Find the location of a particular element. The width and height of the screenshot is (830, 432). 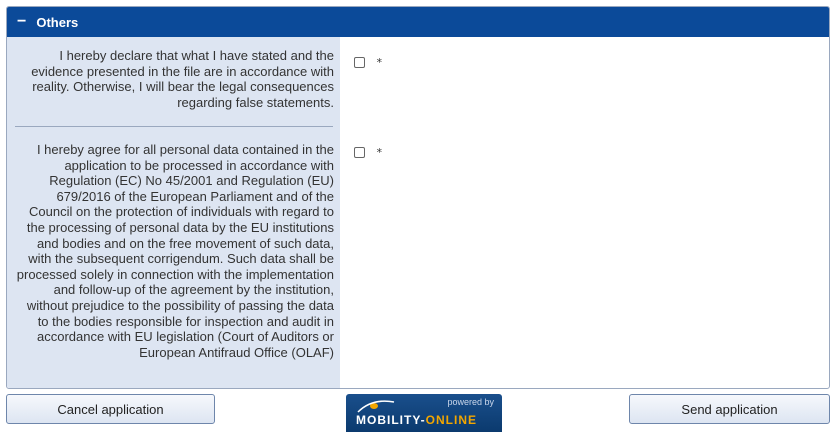

brand-accent: ONLINE is located at coordinates (451, 420).